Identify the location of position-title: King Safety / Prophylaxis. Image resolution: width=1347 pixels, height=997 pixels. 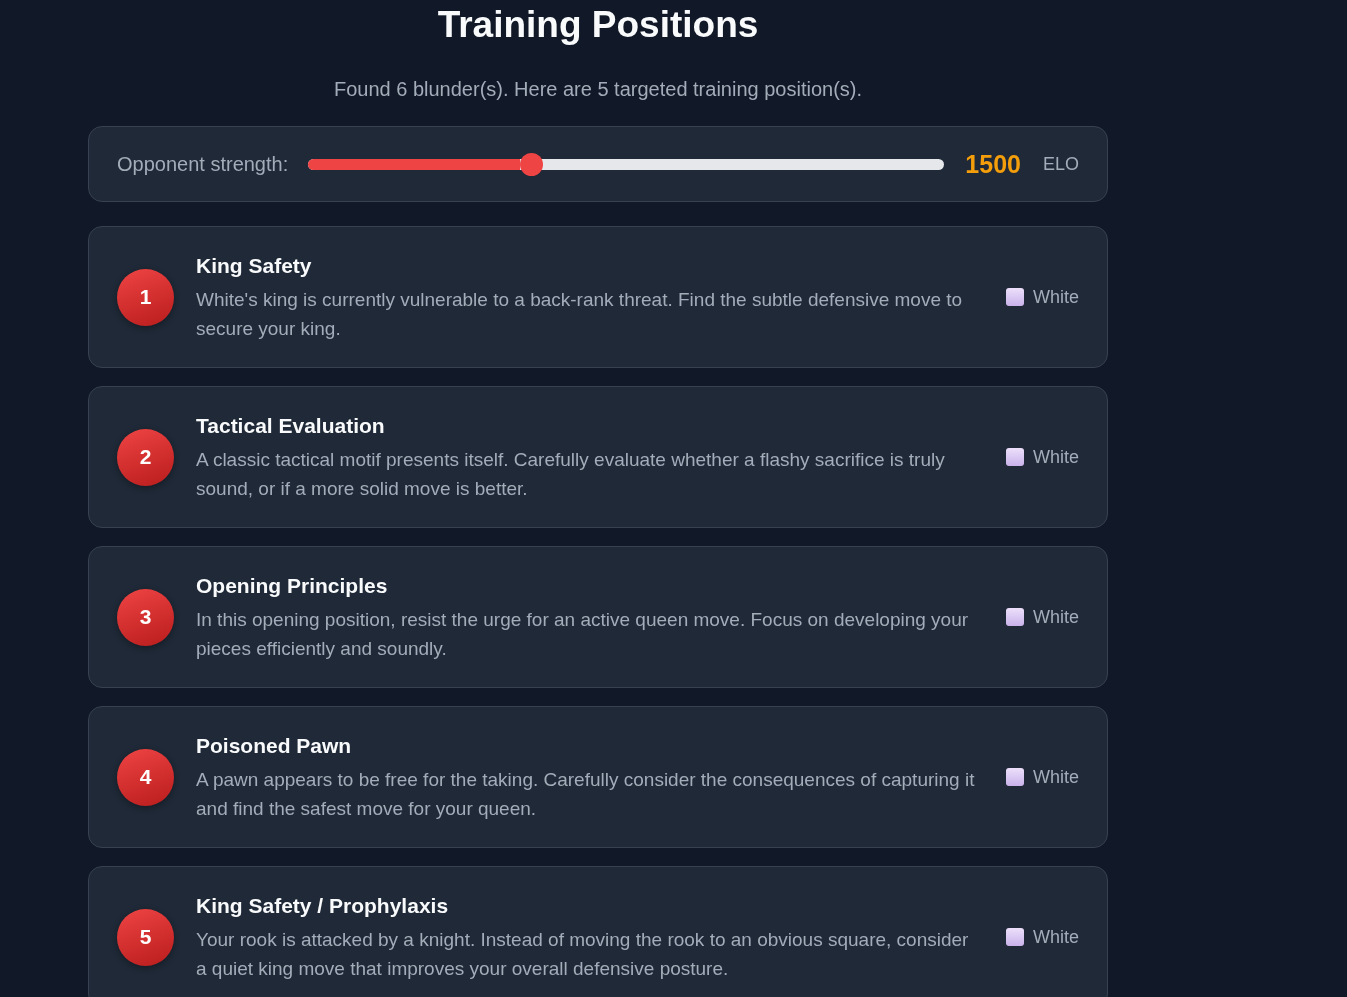
(322, 906).